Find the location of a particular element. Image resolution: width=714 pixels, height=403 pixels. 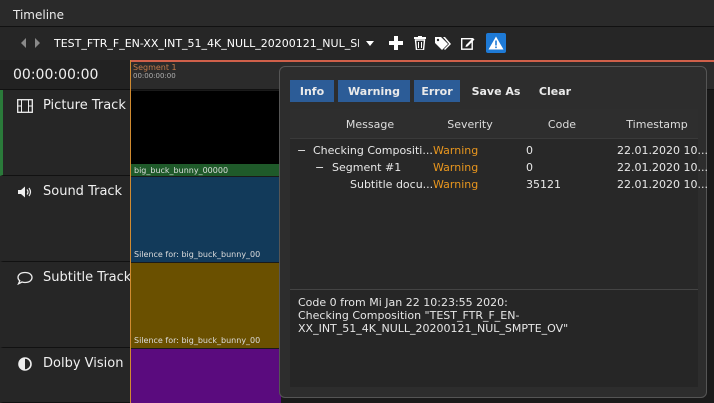

tab-info: Info is located at coordinates (312, 91).